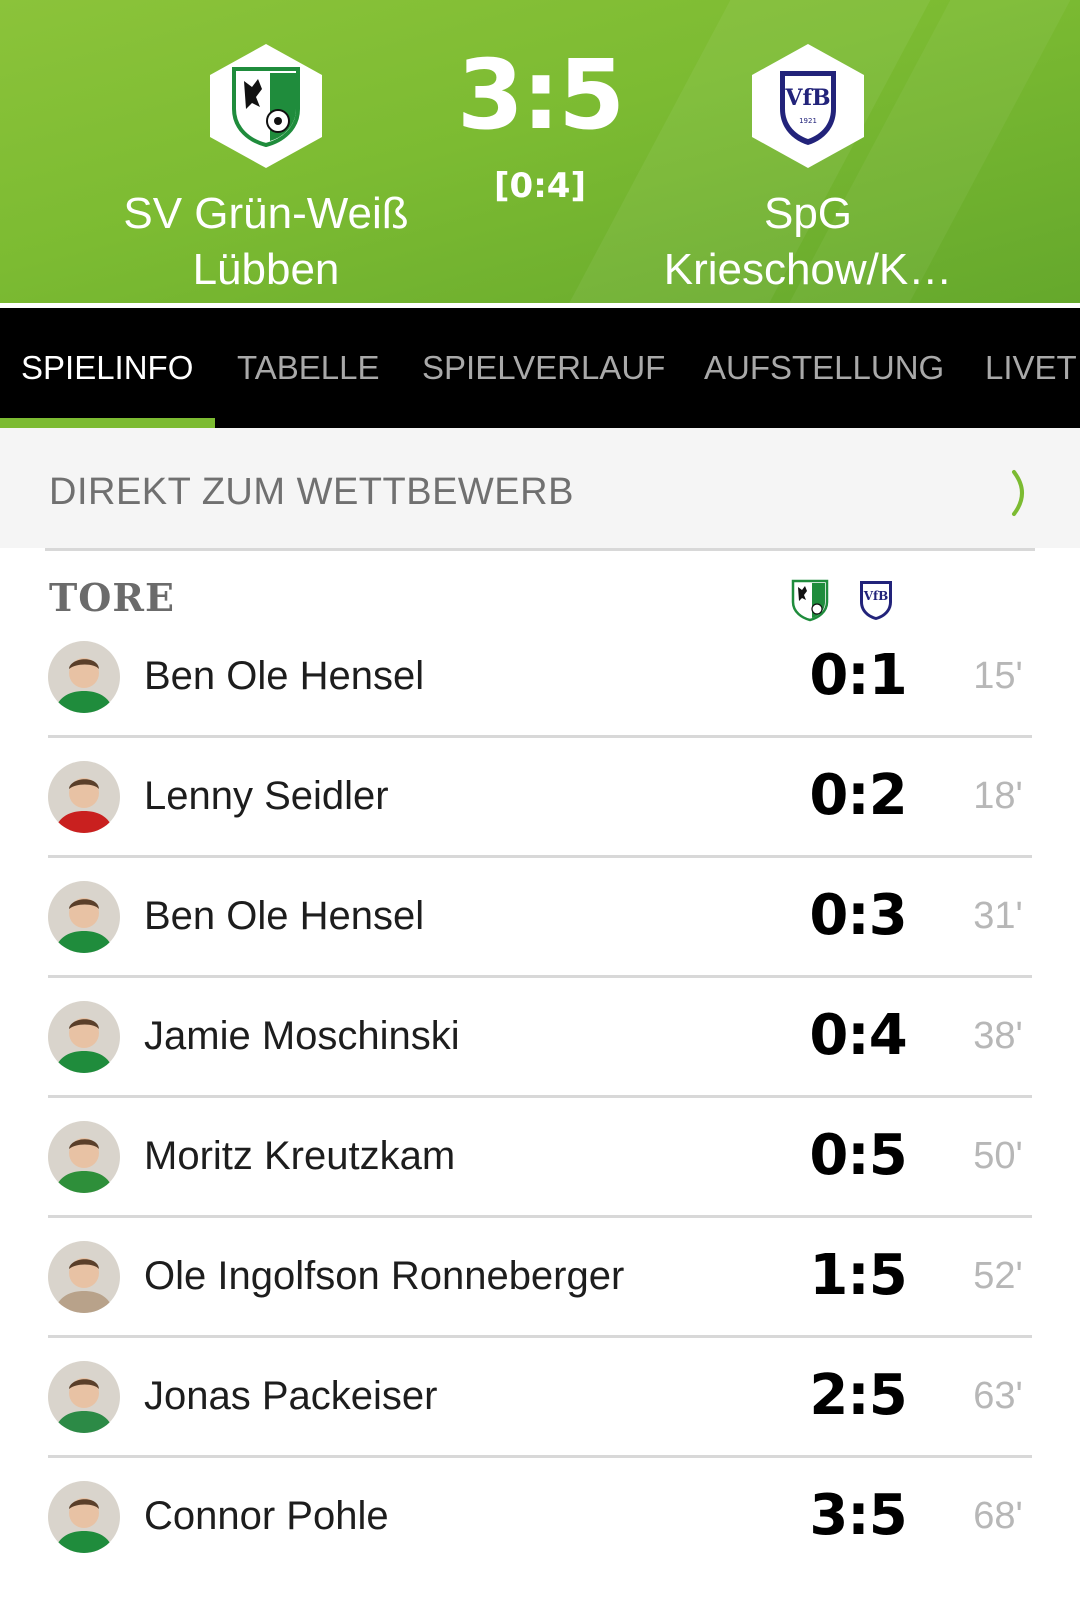 The image size is (1080, 1605). What do you see at coordinates (540, 918) in the screenshot?
I see `goal-row: Ben Ole Hensel 0:3 31'` at bounding box center [540, 918].